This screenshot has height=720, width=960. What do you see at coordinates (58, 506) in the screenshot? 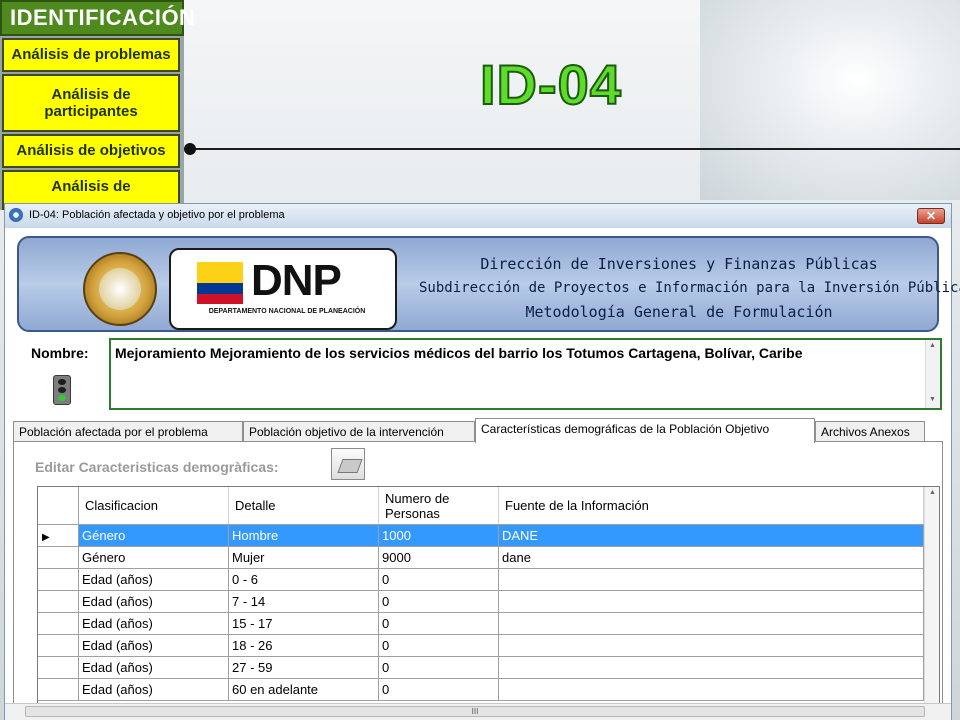
I see `grid-corner` at bounding box center [58, 506].